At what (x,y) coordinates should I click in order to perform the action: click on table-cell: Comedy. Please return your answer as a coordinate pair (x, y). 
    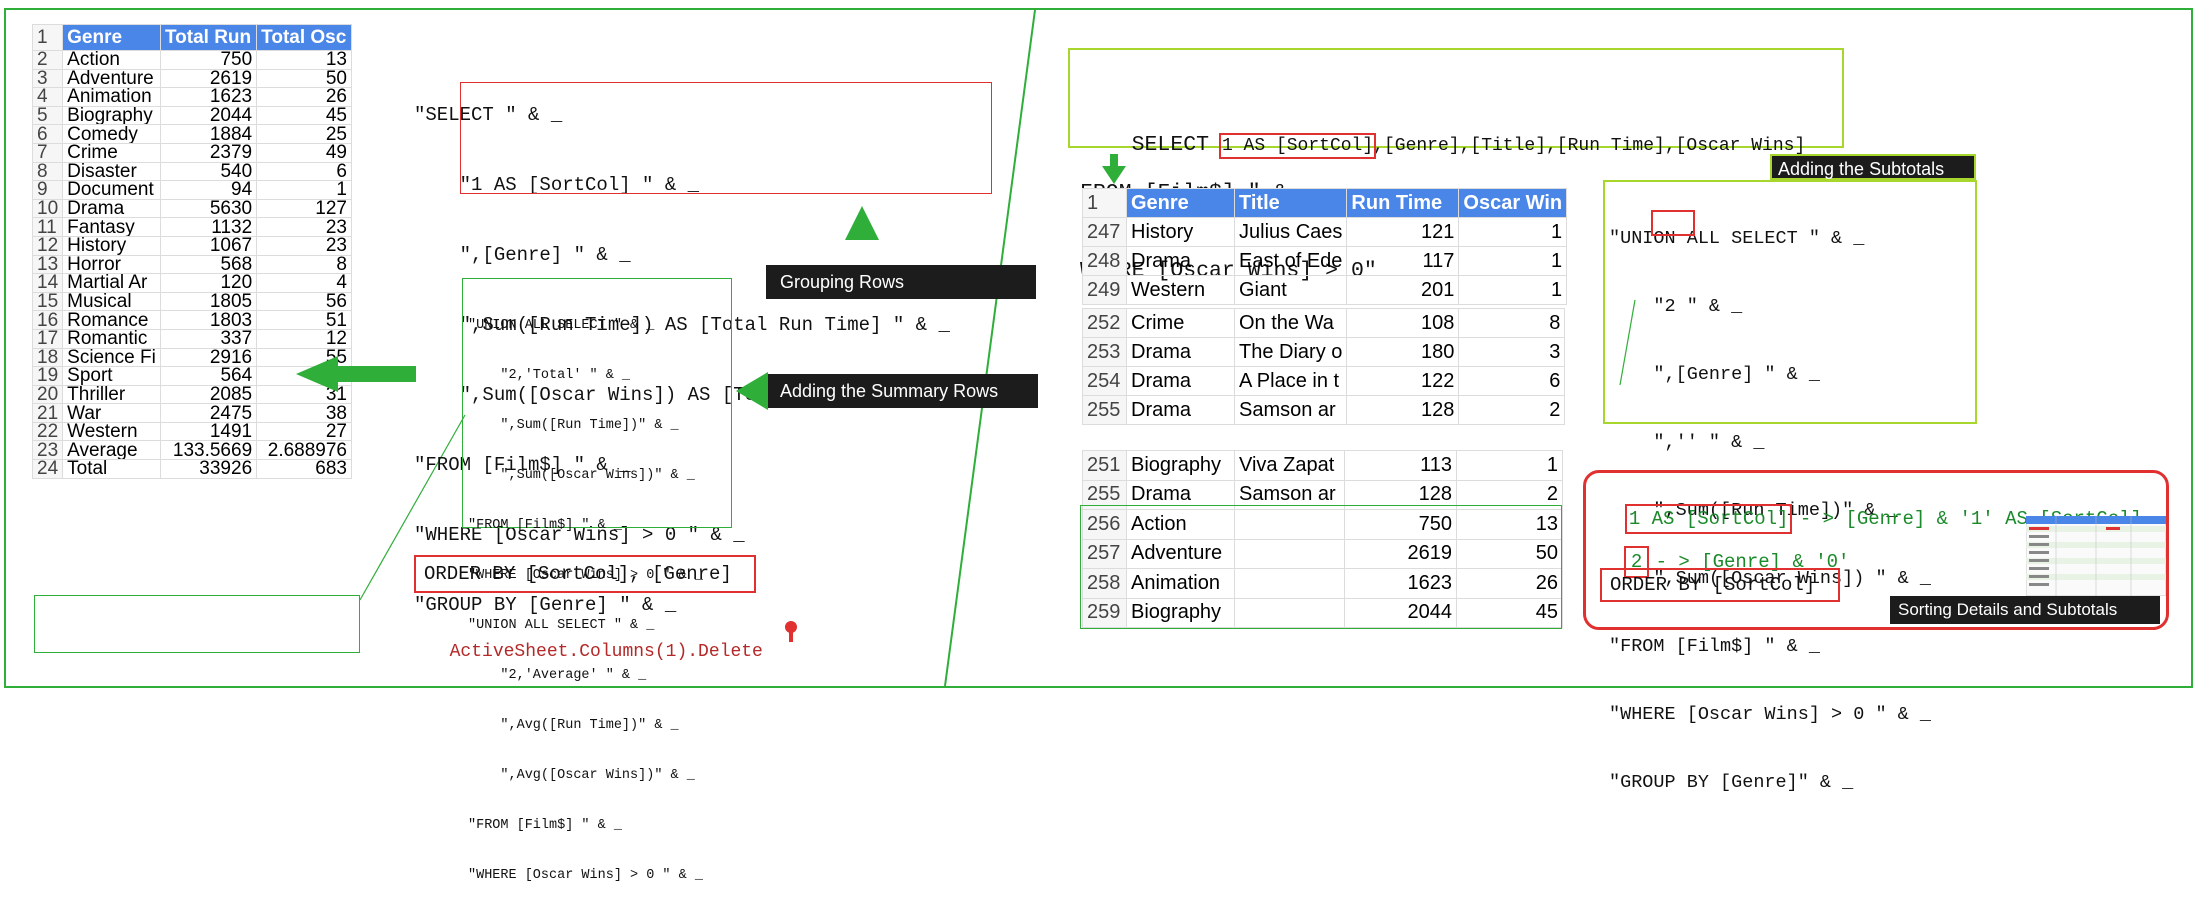
    Looking at the image, I should click on (111, 134).